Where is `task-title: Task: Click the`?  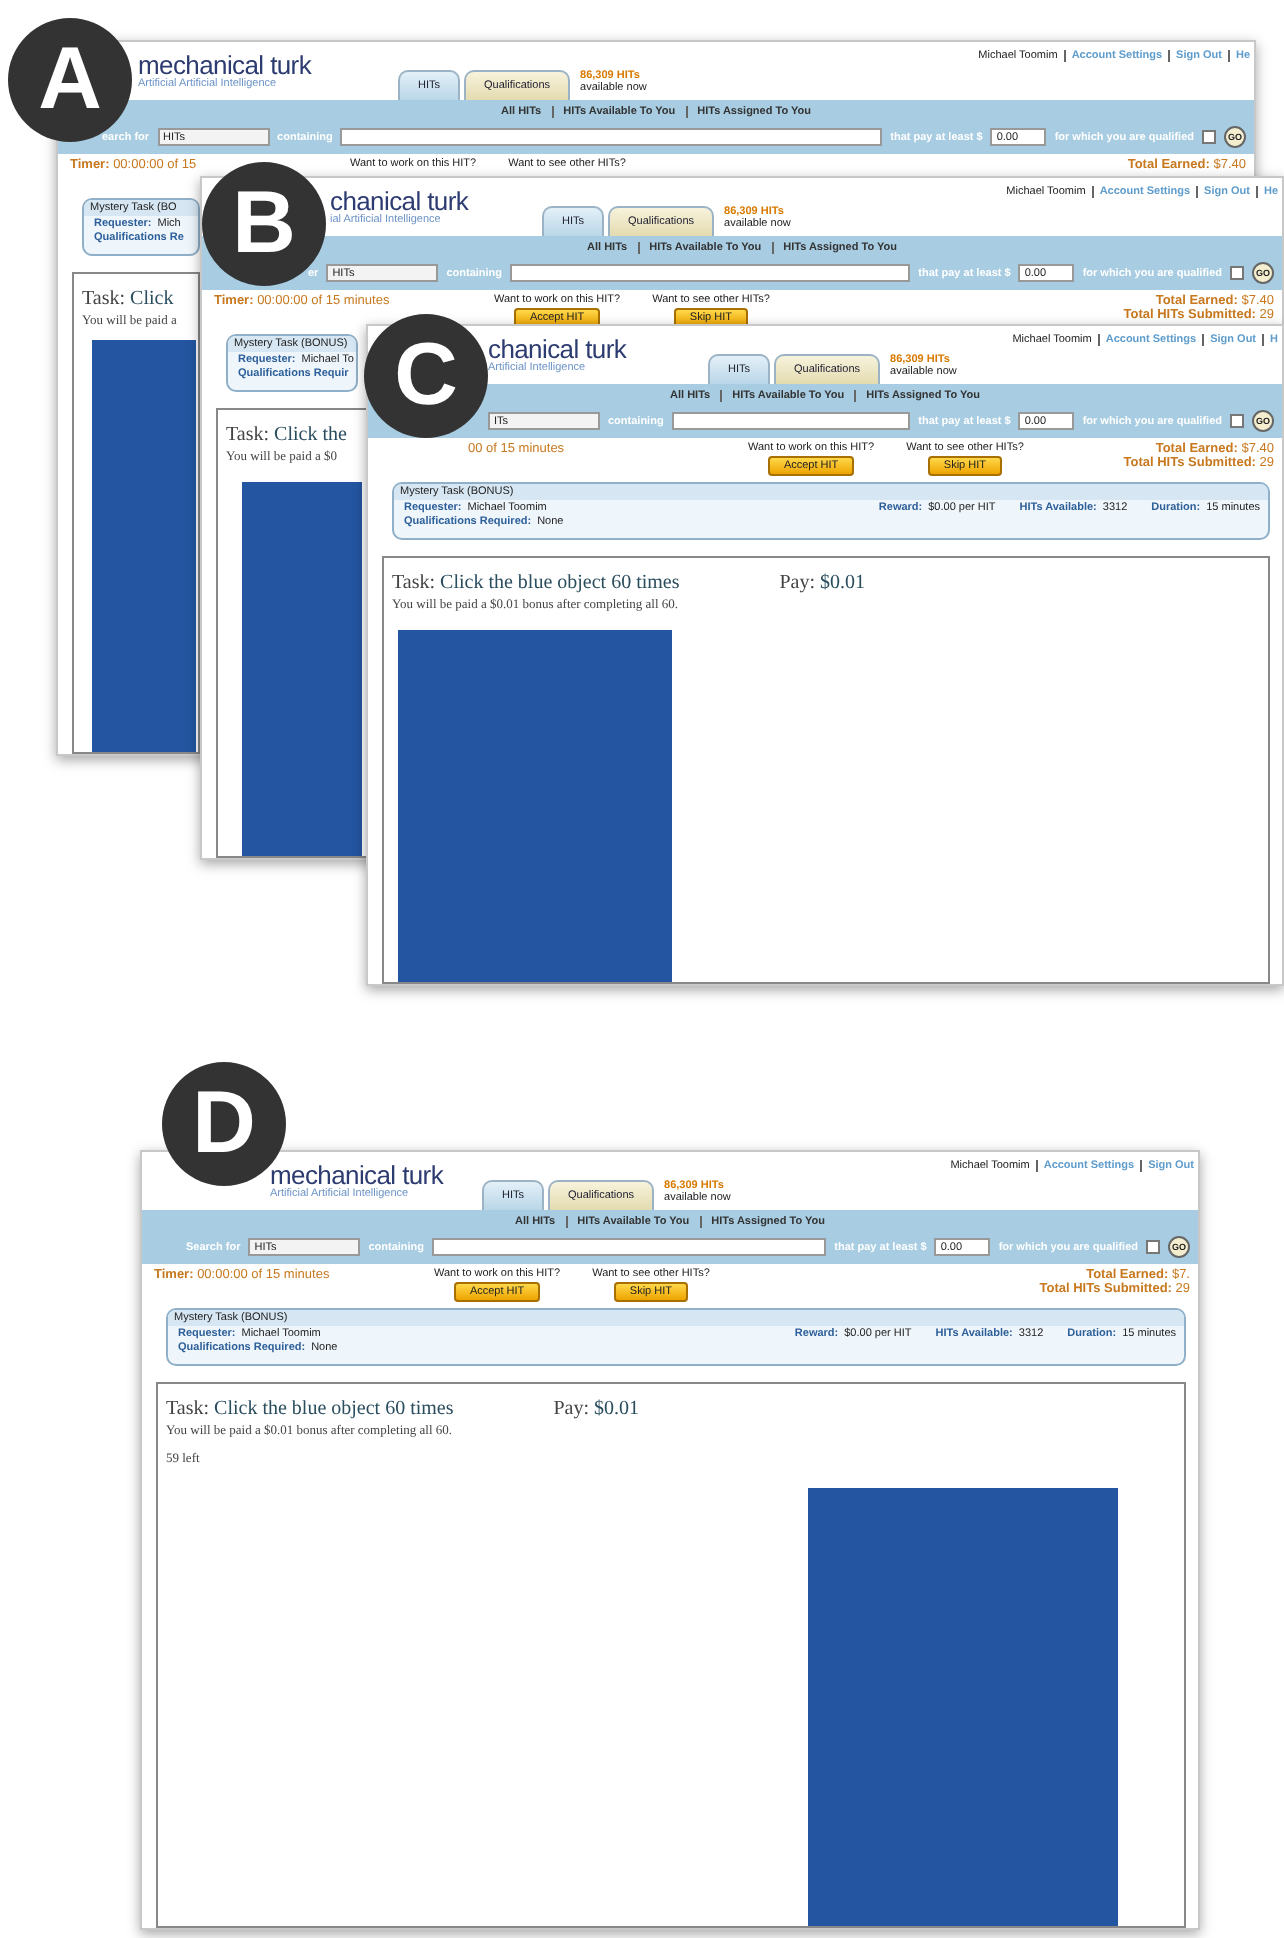
task-title: Task: Click the is located at coordinates (286, 435).